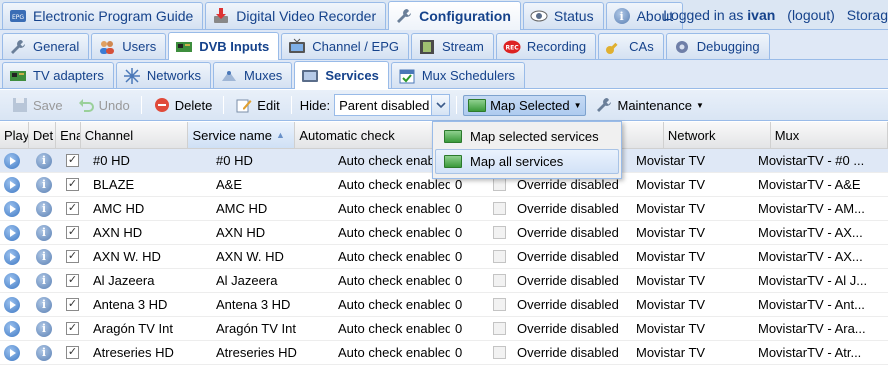  Describe the element at coordinates (273, 328) in the screenshot. I see `service-name-cell: Aragón TV Int` at that location.